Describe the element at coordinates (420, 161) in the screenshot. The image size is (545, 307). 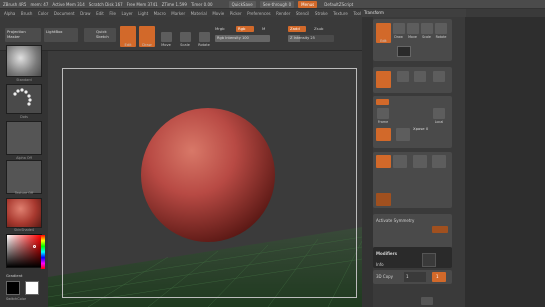
I see `ghost-button` at that location.